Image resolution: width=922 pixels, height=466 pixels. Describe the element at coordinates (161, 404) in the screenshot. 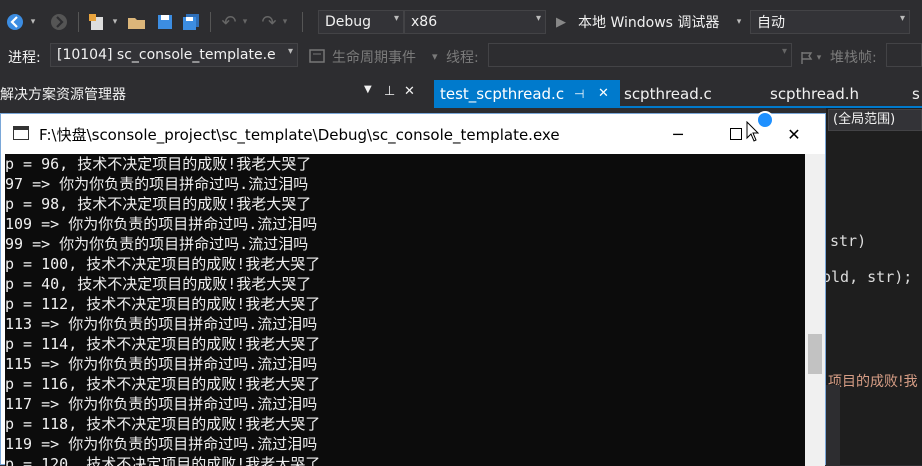

I see `console-line: 117 => 你为你负责的项目拼命过吗.流过泪吗` at that location.